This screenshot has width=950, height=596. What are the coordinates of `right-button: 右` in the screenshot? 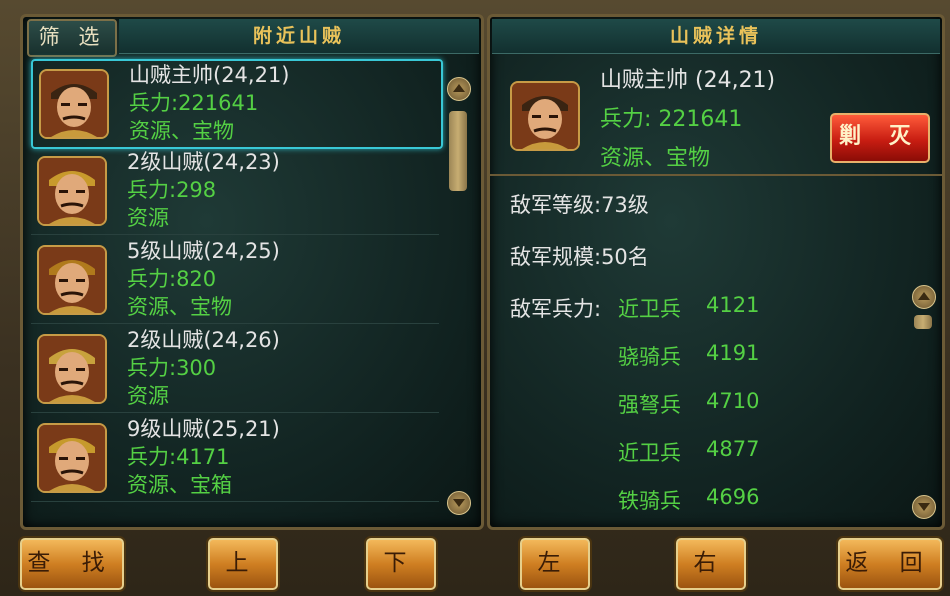 It's located at (711, 564).